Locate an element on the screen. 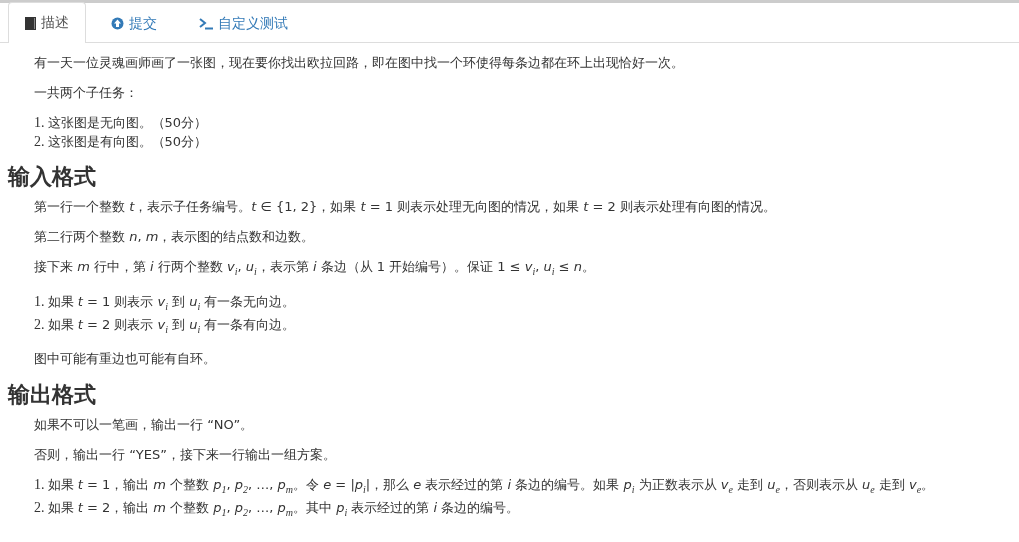 This screenshot has height=542, width=1019. paragraph: 一共两个子任务： is located at coordinates (86, 93).